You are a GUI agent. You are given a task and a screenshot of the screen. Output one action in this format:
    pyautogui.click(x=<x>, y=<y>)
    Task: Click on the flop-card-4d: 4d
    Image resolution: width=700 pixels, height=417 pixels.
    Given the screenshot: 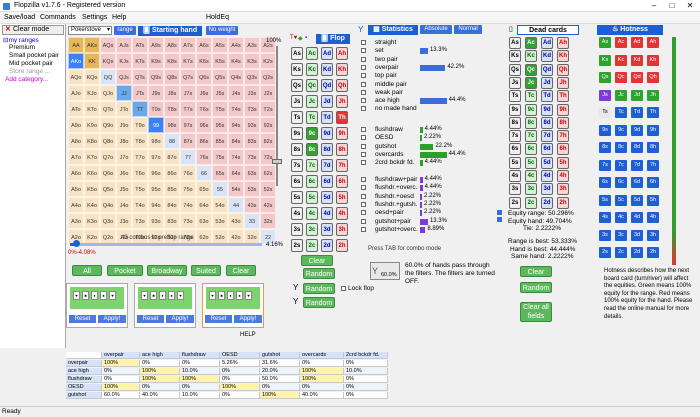 What is the action you would take?
    pyautogui.click(x=327, y=213)
    